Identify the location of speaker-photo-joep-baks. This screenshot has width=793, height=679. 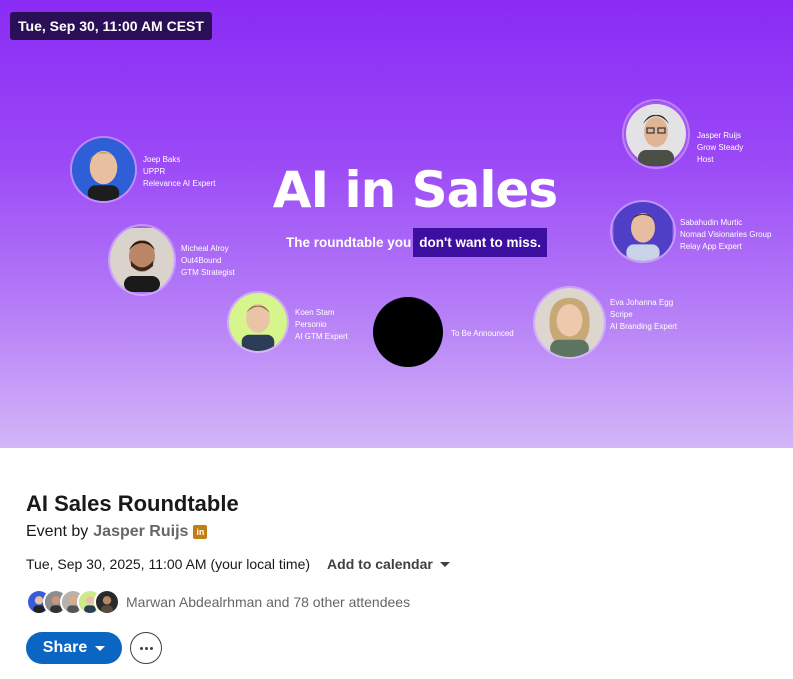
(103, 169).